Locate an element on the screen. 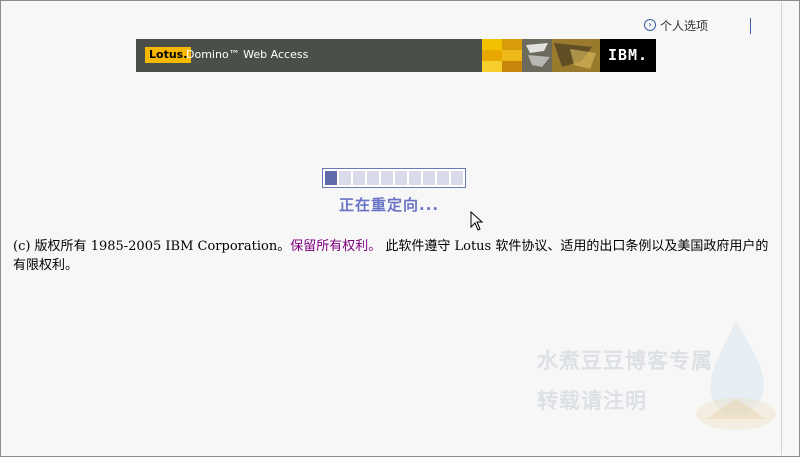  product-name: Domino™ Web Access is located at coordinates (247, 54).